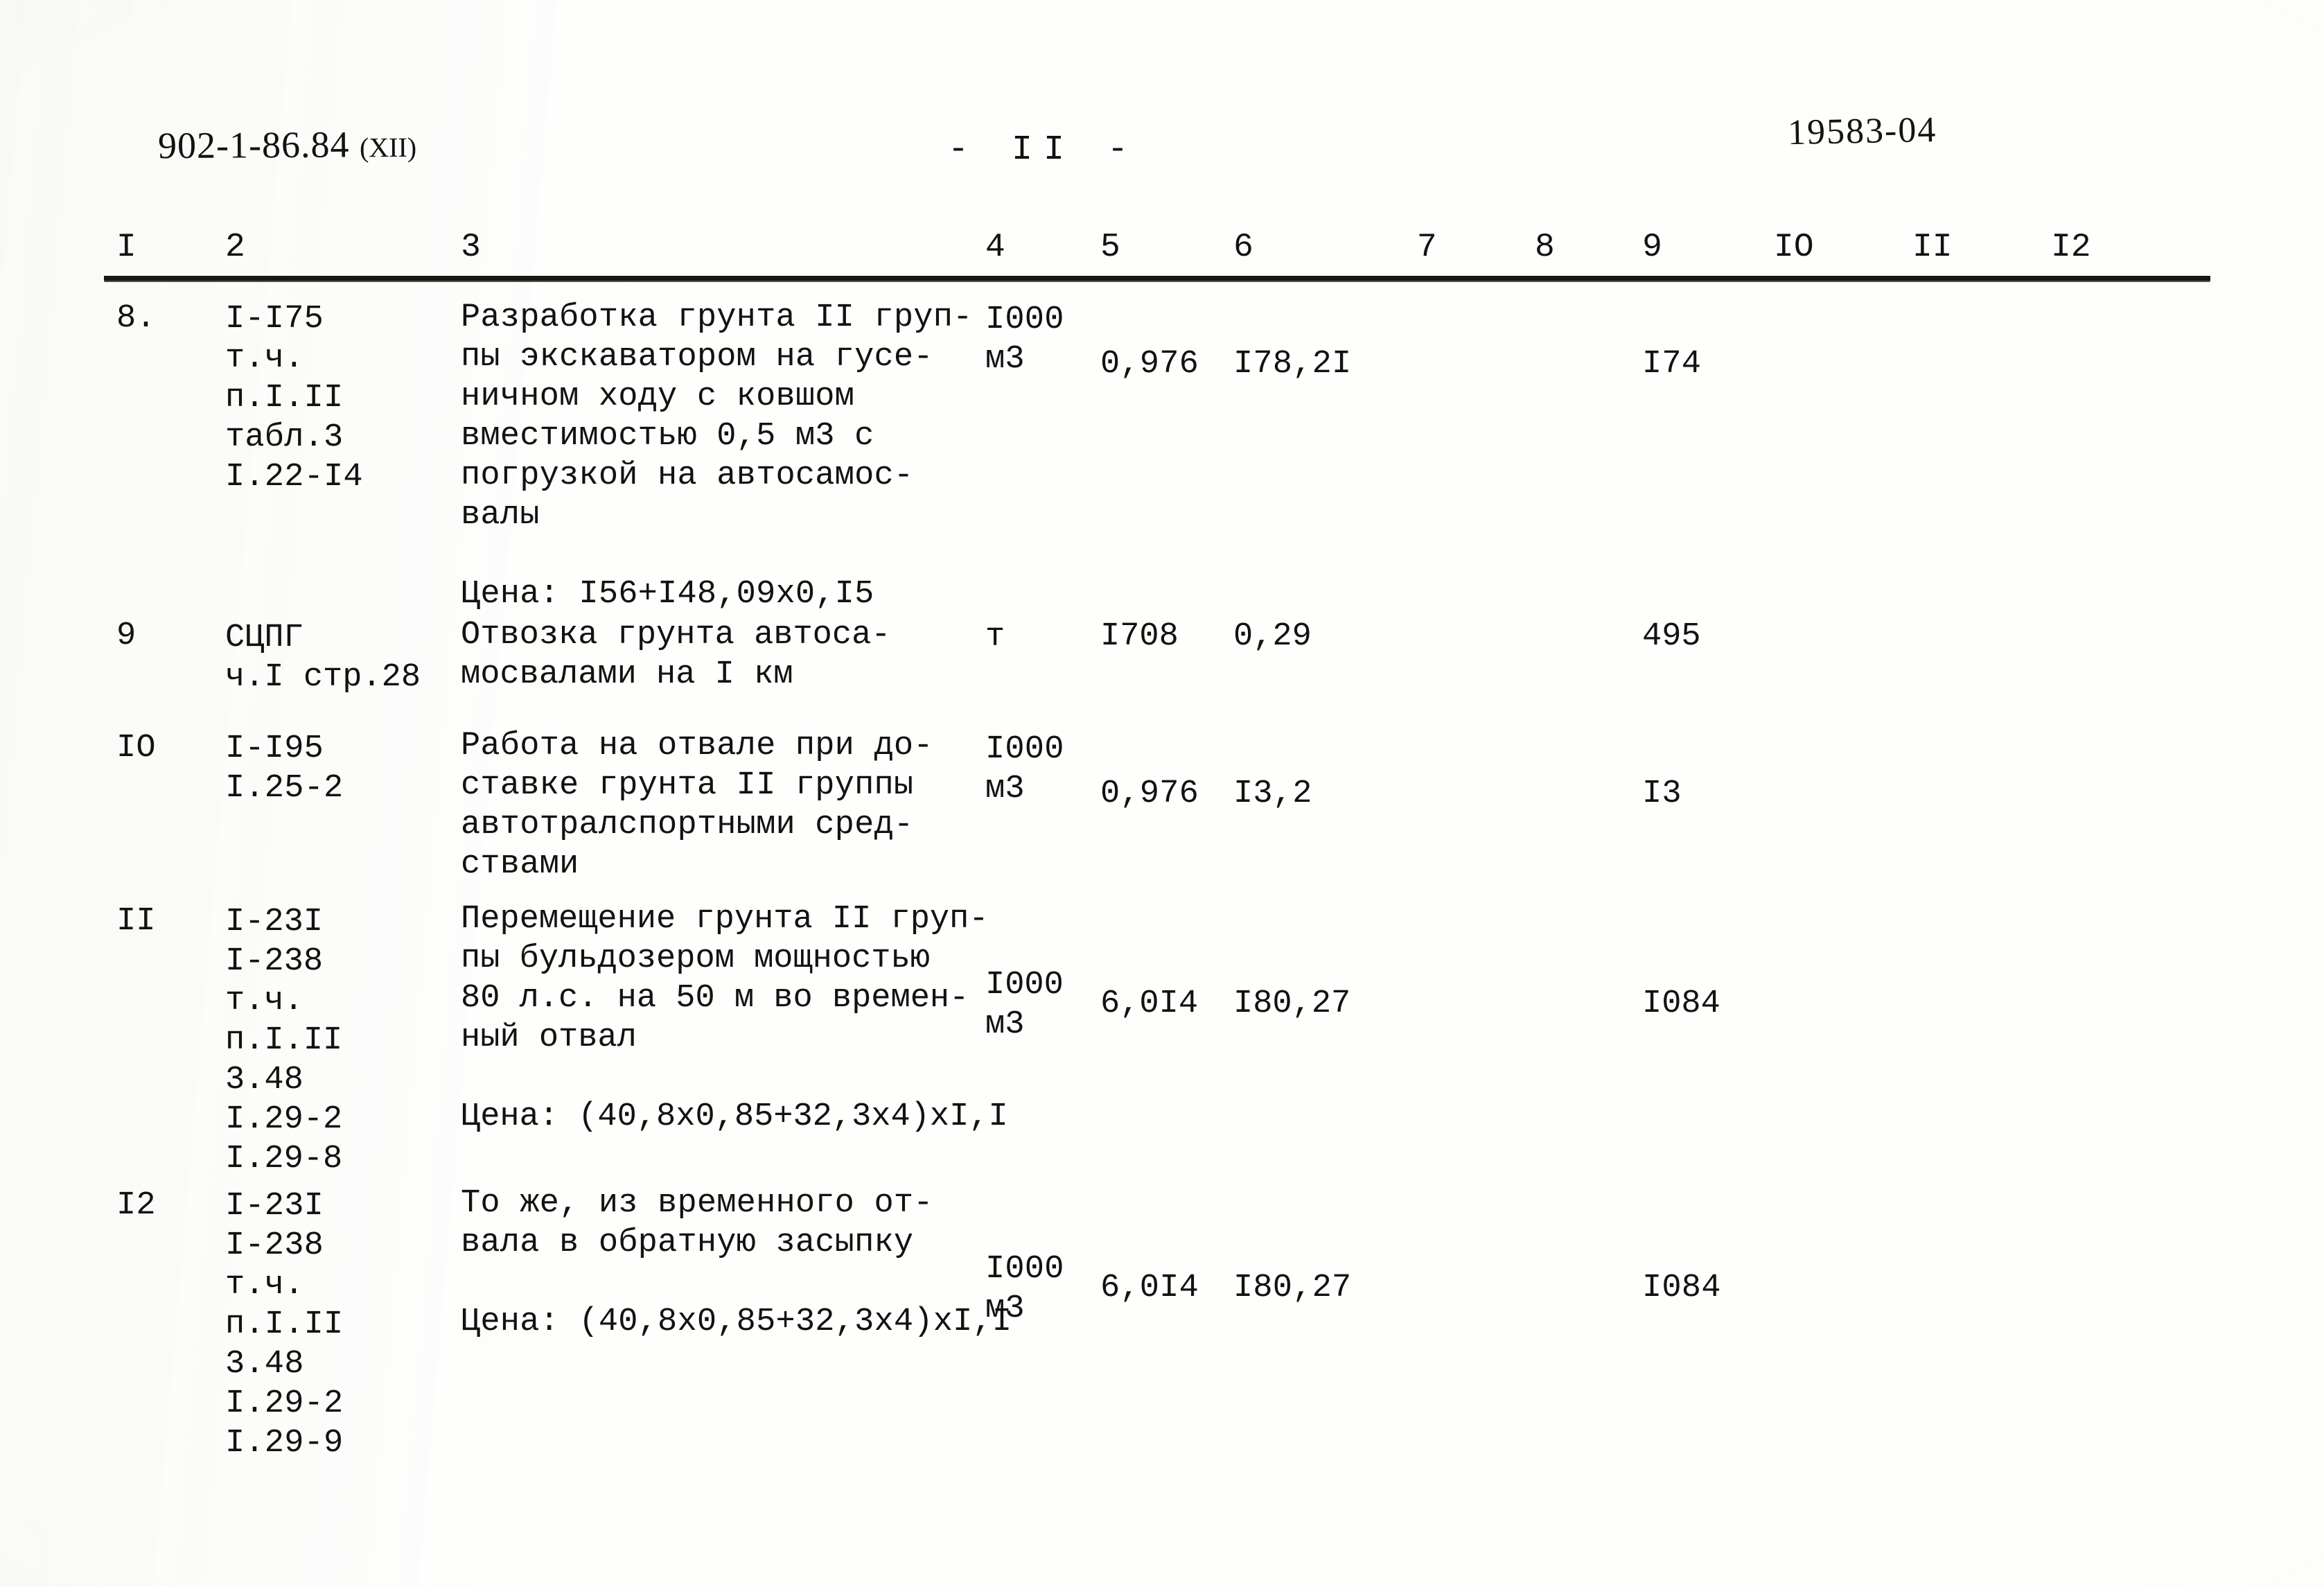 The image size is (2324, 1587). Describe the element at coordinates (1110, 247) in the screenshot. I see `column-number-5: 5` at that location.